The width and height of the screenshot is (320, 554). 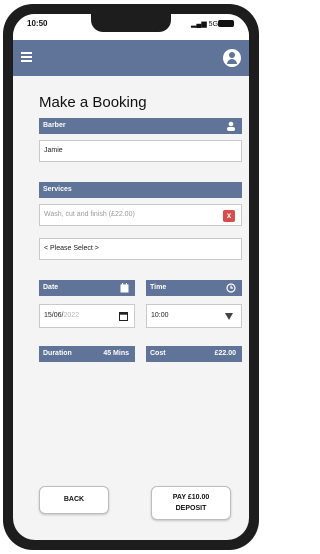 What do you see at coordinates (140, 190) in the screenshot?
I see `services-header: Services` at bounding box center [140, 190].